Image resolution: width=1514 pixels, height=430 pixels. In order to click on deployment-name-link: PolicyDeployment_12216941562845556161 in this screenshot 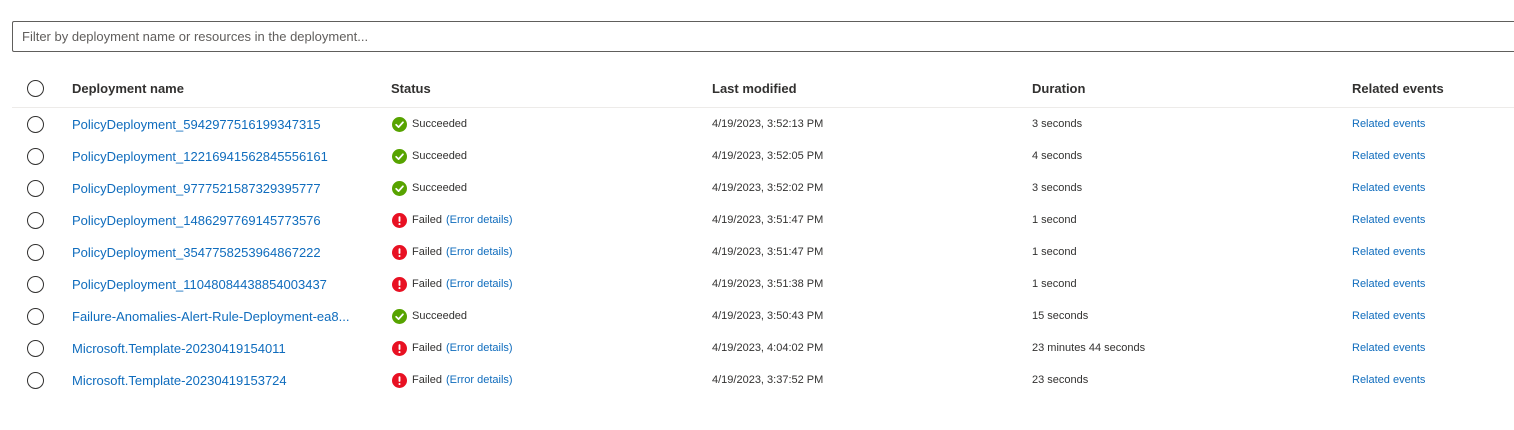, I will do `click(200, 156)`.